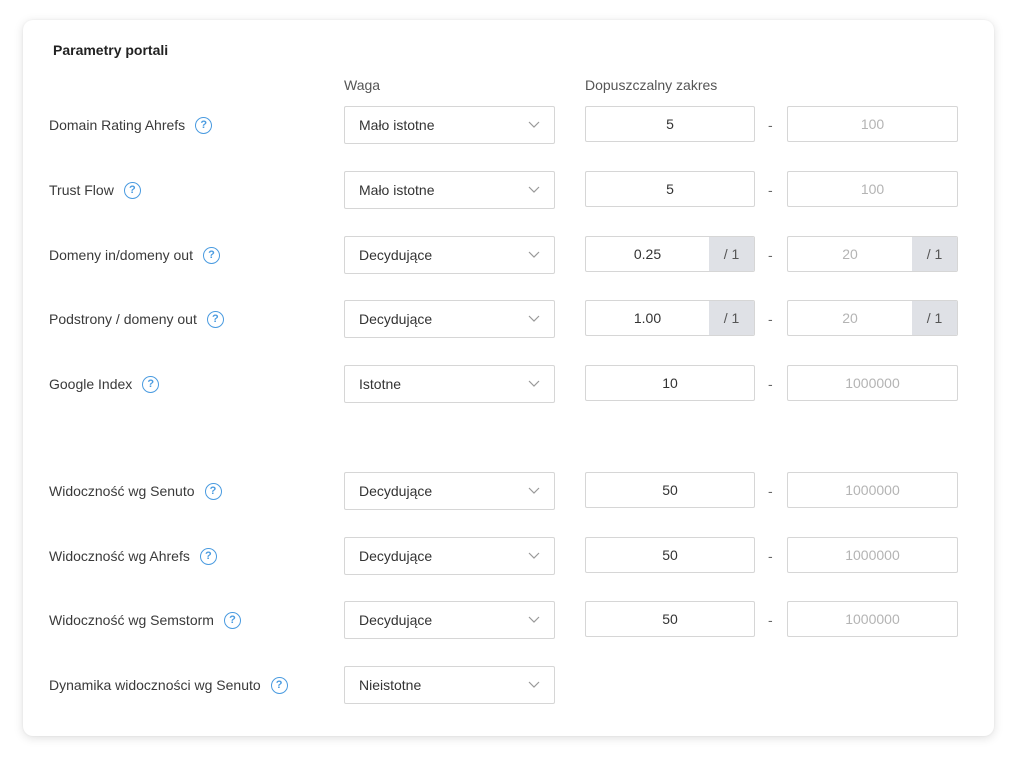 This screenshot has height=760, width=1015. What do you see at coordinates (449, 685) in the screenshot?
I see `weight-select: Nieistotne` at bounding box center [449, 685].